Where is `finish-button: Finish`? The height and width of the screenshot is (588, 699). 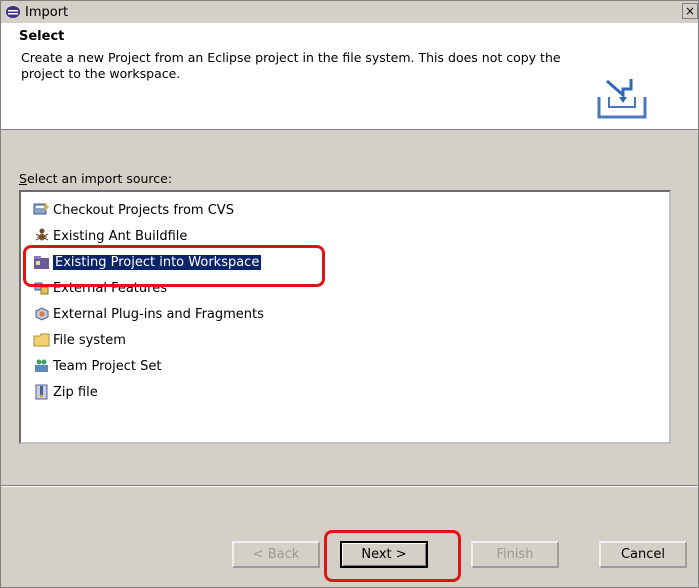
finish-button: Finish is located at coordinates (515, 554).